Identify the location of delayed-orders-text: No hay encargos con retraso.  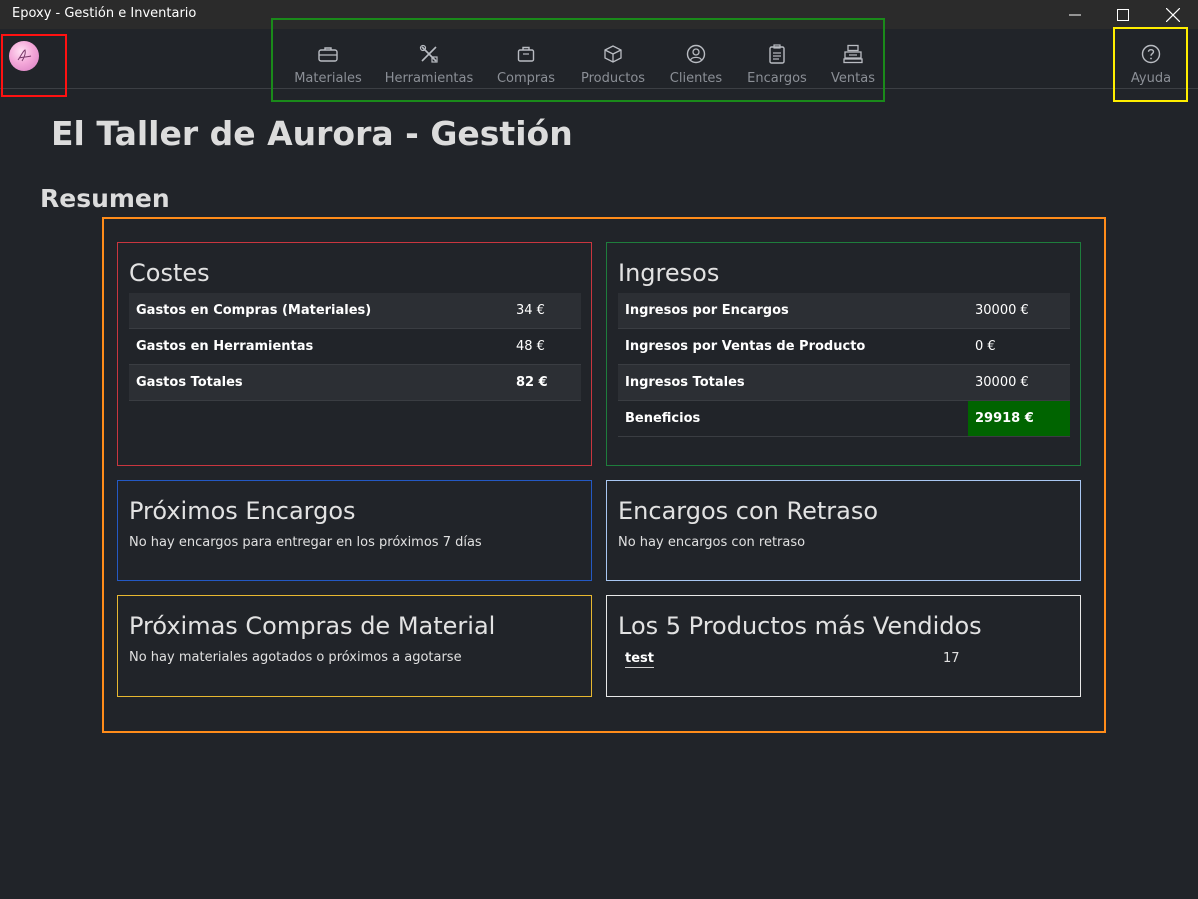
(712, 542).